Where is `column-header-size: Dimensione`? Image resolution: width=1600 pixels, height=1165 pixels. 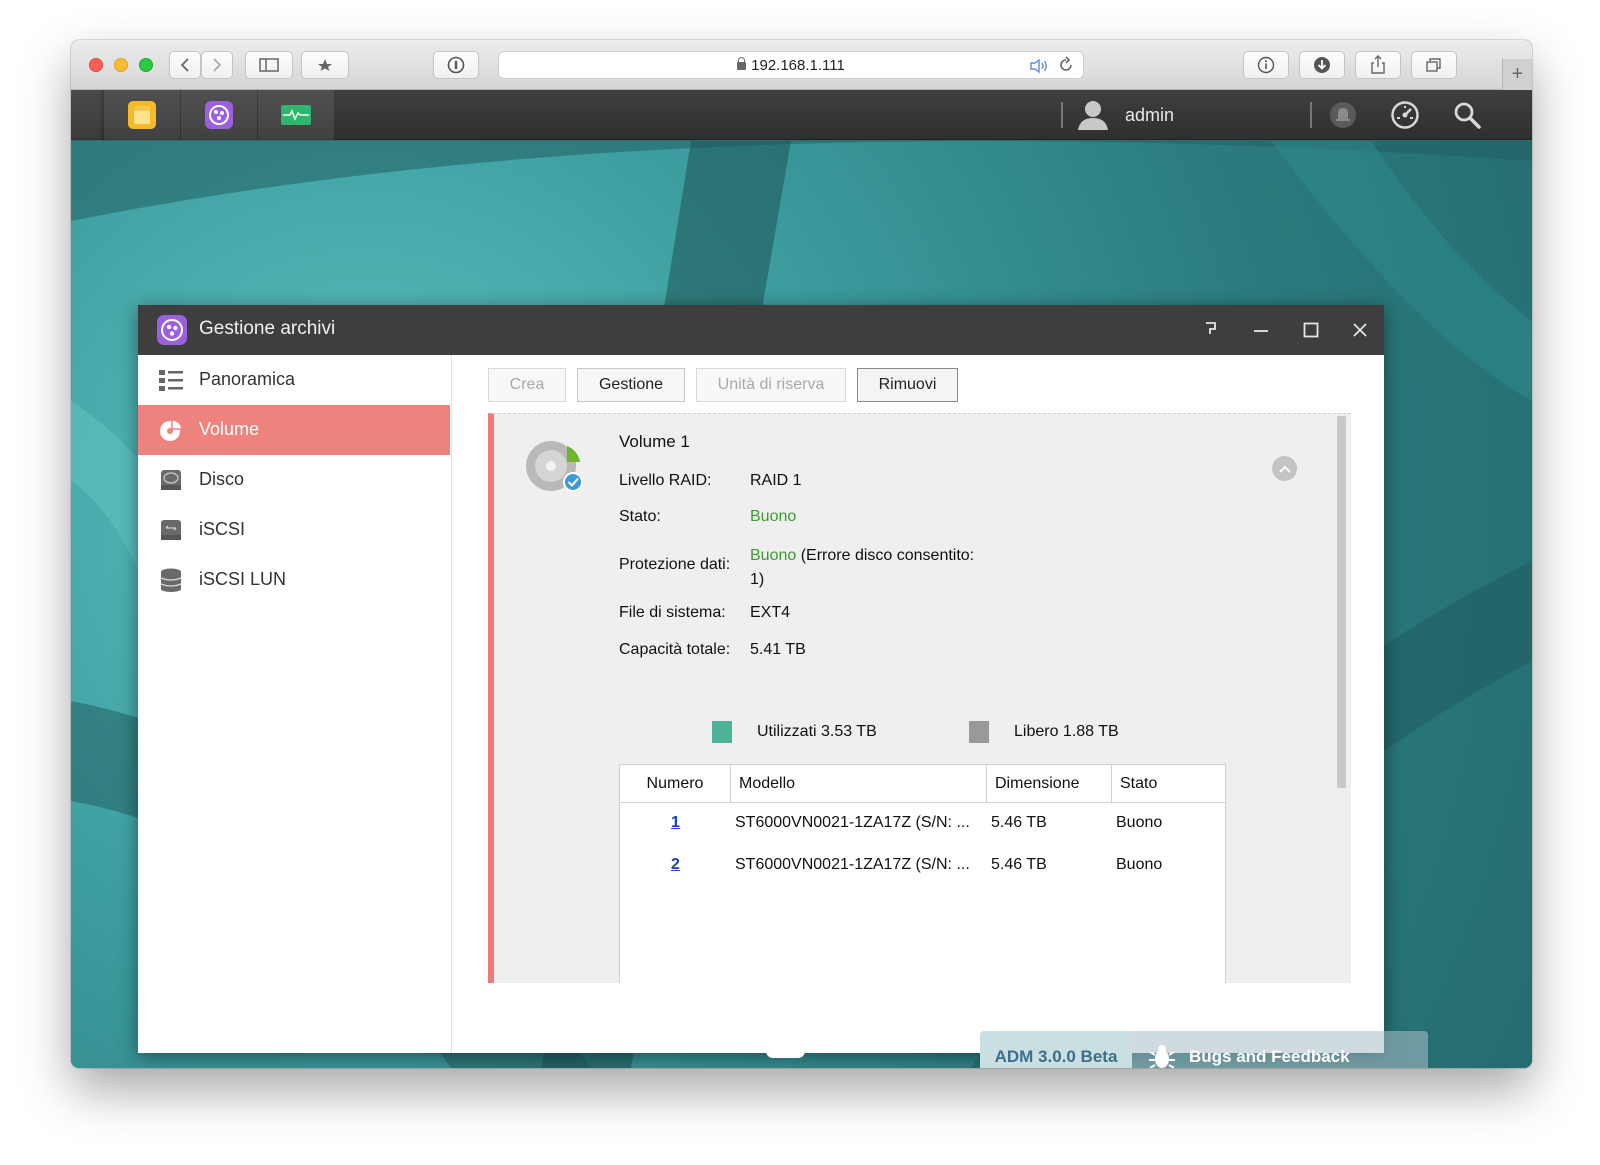 column-header-size: Dimensione is located at coordinates (1049, 783).